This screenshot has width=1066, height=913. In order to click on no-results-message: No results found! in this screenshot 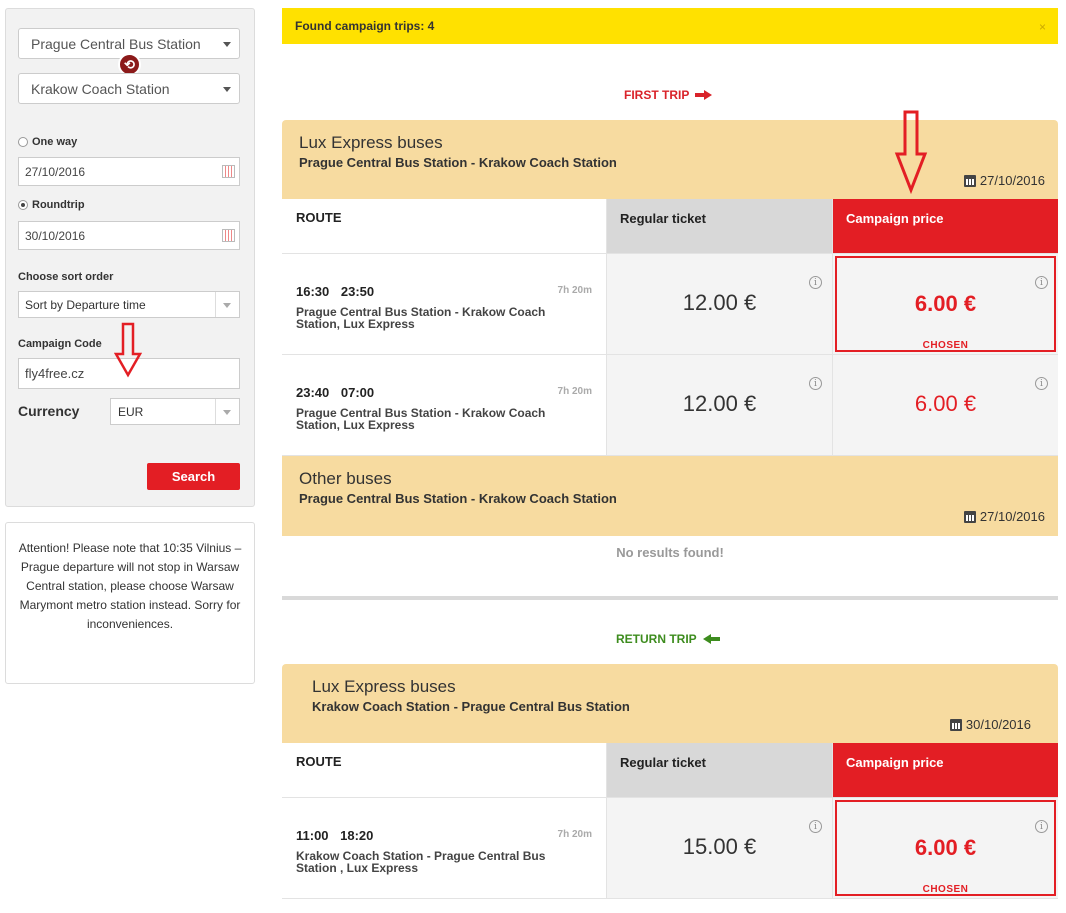, I will do `click(670, 568)`.